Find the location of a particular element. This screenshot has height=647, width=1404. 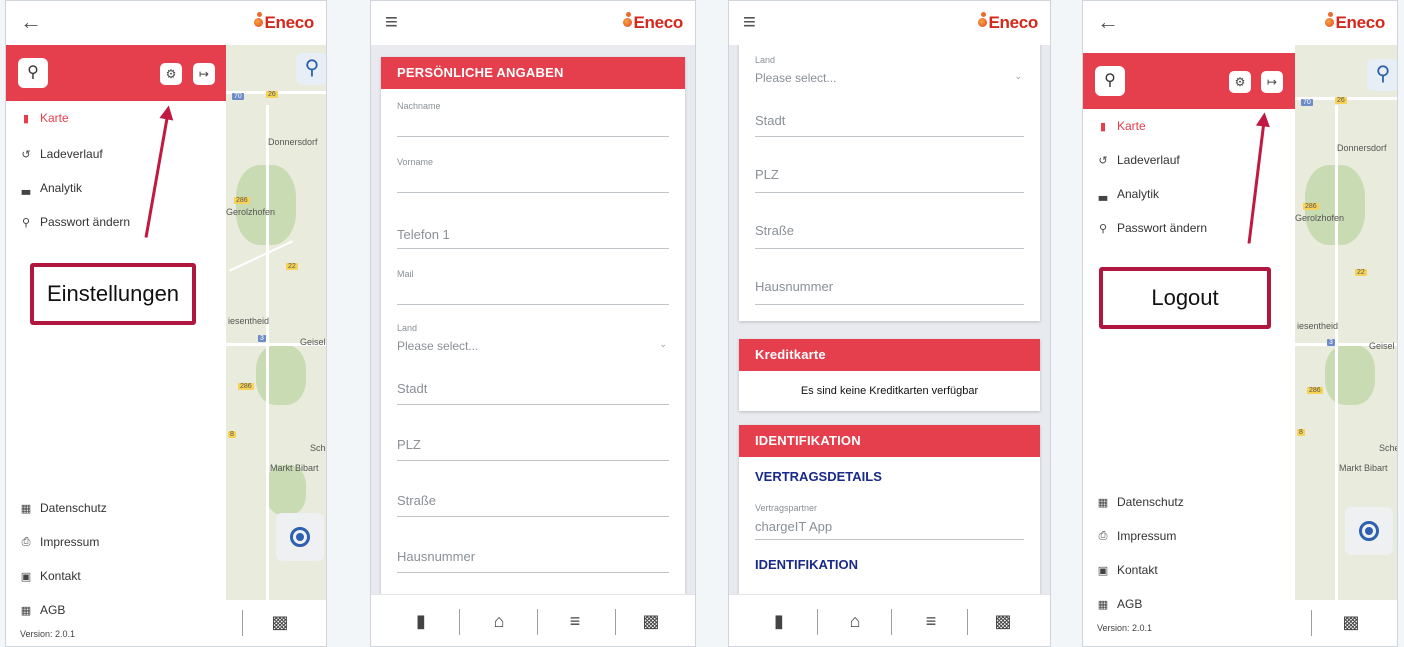

nachname-field: Nachname is located at coordinates (533, 117).